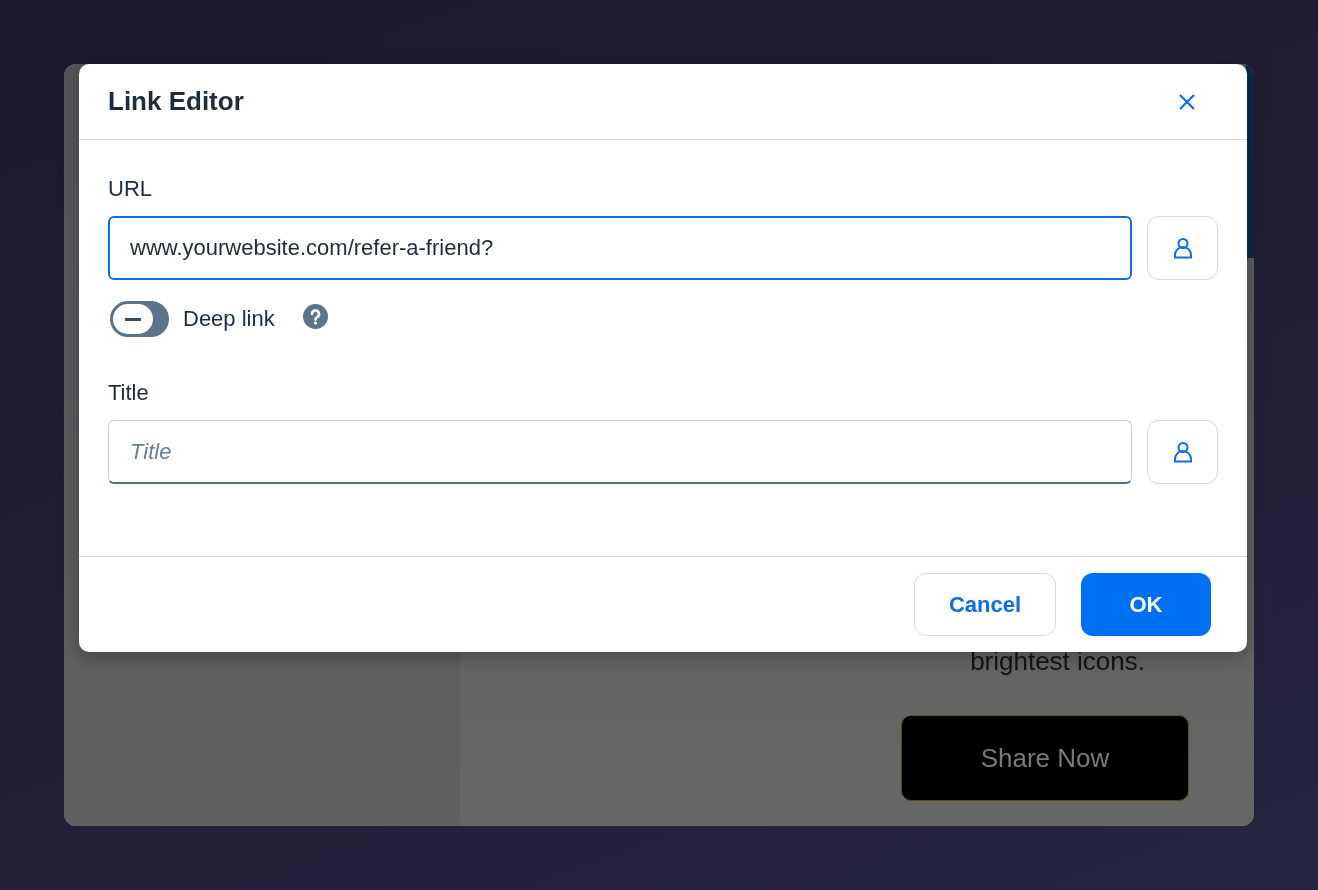 The width and height of the screenshot is (1318, 890). I want to click on tagline-text: brightest icons., so click(1057, 661).